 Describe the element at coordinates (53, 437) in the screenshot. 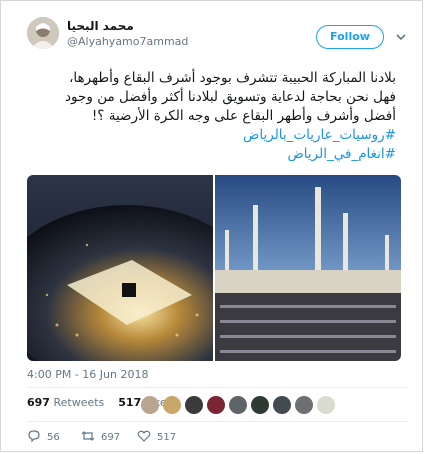

I see `reply-count: 56` at that location.